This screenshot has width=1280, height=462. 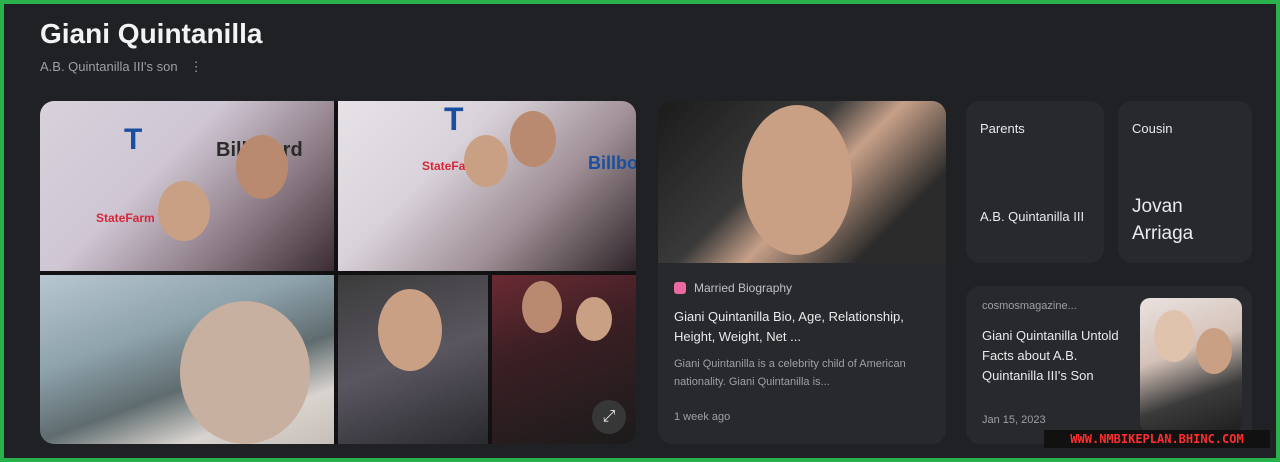 What do you see at coordinates (151, 33) in the screenshot?
I see `entity-title: Giani Quintanilla` at bounding box center [151, 33].